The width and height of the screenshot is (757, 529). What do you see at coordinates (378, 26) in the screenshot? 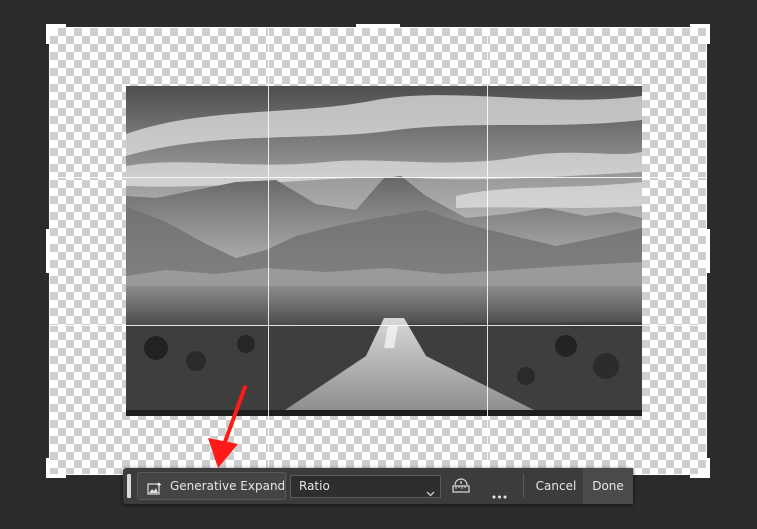
I see `crop-handle-top` at bounding box center [378, 26].